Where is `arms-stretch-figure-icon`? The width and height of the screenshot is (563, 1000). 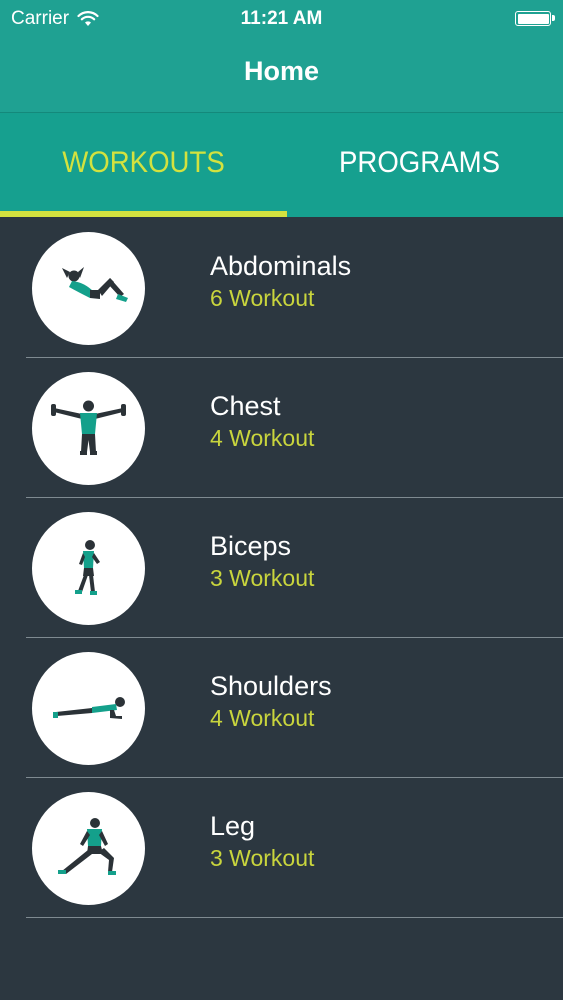
arms-stretch-figure-icon is located at coordinates (88, 427).